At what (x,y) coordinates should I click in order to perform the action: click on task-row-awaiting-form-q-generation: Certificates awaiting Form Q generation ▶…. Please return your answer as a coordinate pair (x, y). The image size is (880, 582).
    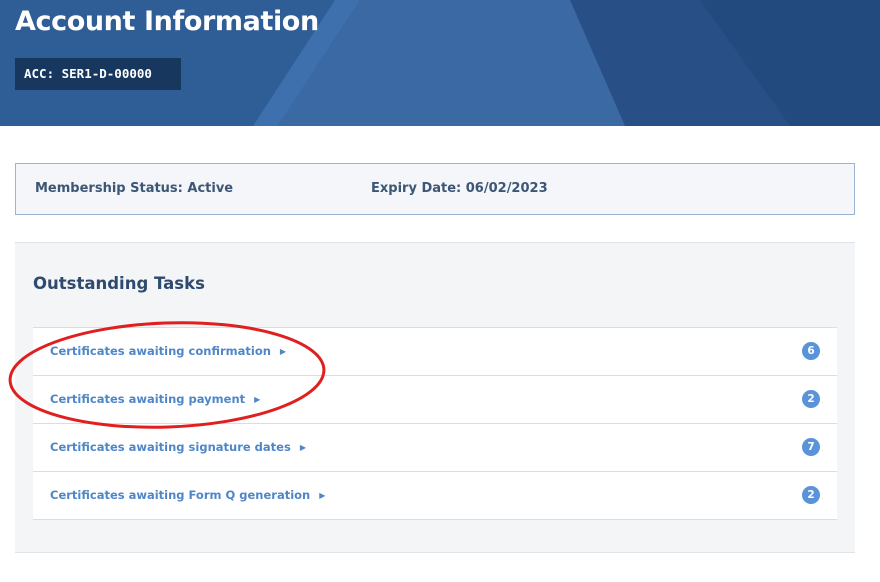
    Looking at the image, I should click on (435, 496).